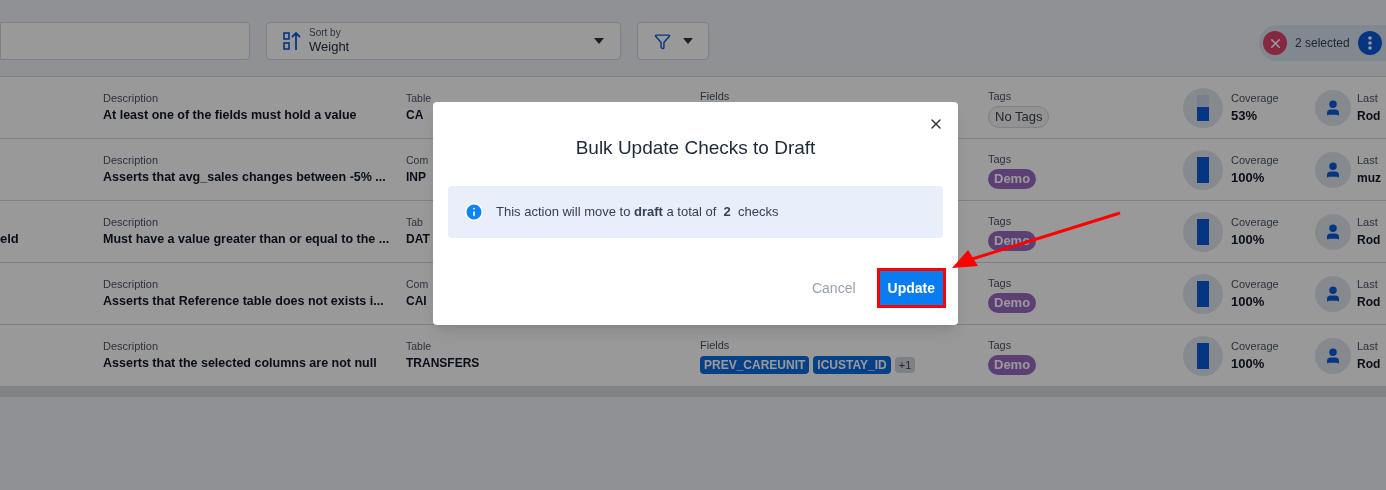  What do you see at coordinates (230, 116) in the screenshot?
I see `description-text: At least one of the fields must hold a value` at bounding box center [230, 116].